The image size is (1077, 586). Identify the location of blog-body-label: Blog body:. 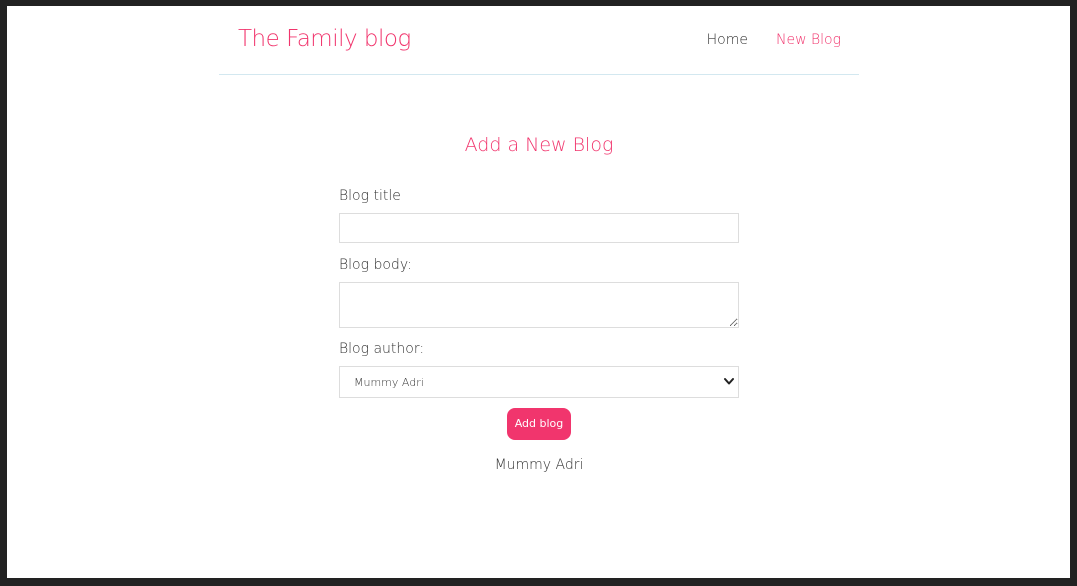
(375, 265).